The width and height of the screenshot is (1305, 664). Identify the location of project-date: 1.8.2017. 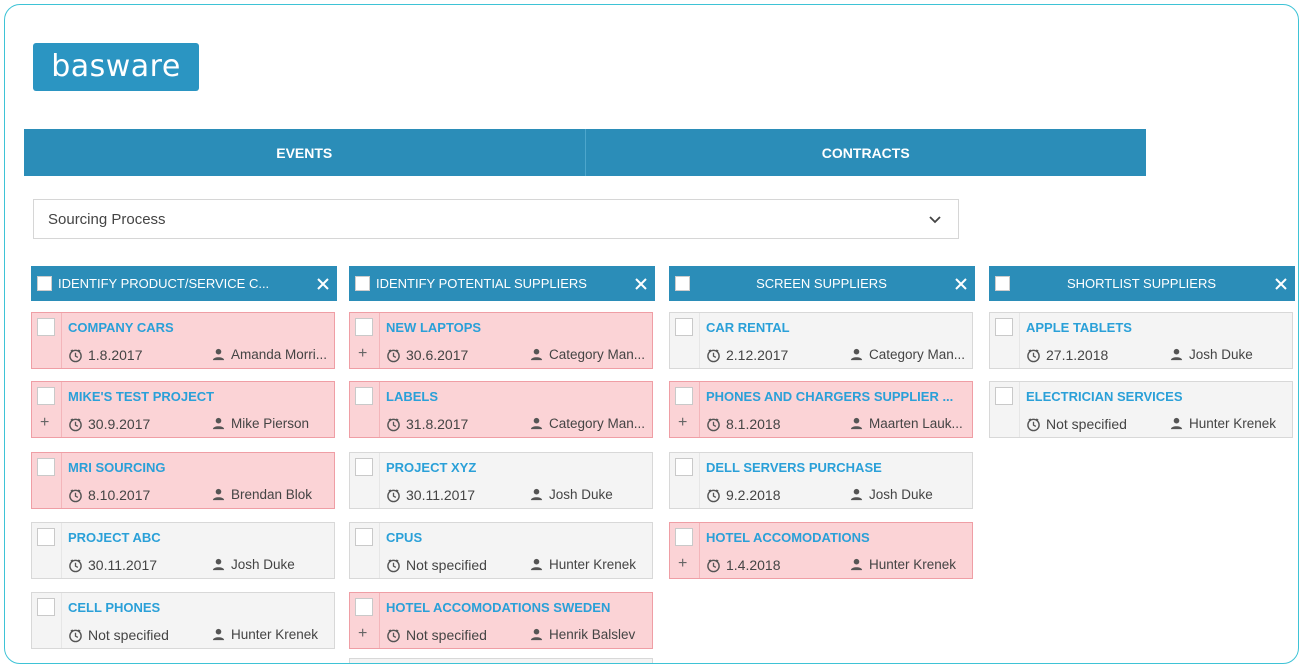
(105, 355).